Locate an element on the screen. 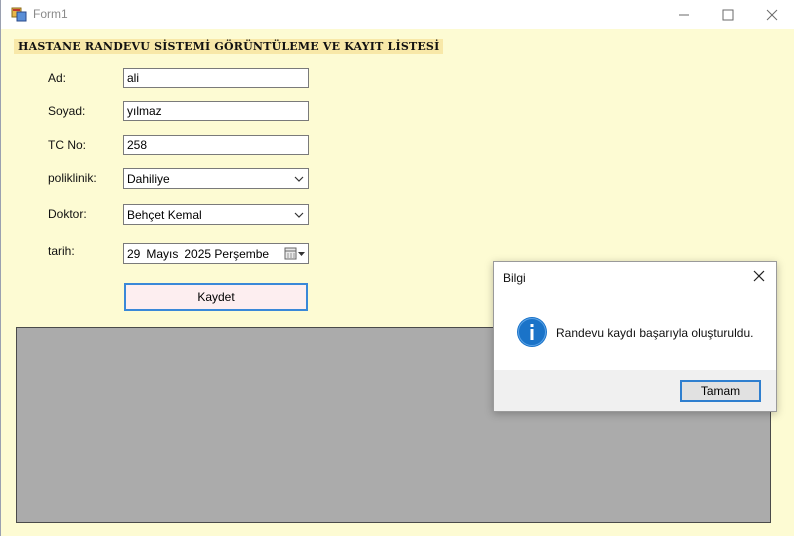 This screenshot has width=794, height=536. form-app-icon is located at coordinates (19, 14).